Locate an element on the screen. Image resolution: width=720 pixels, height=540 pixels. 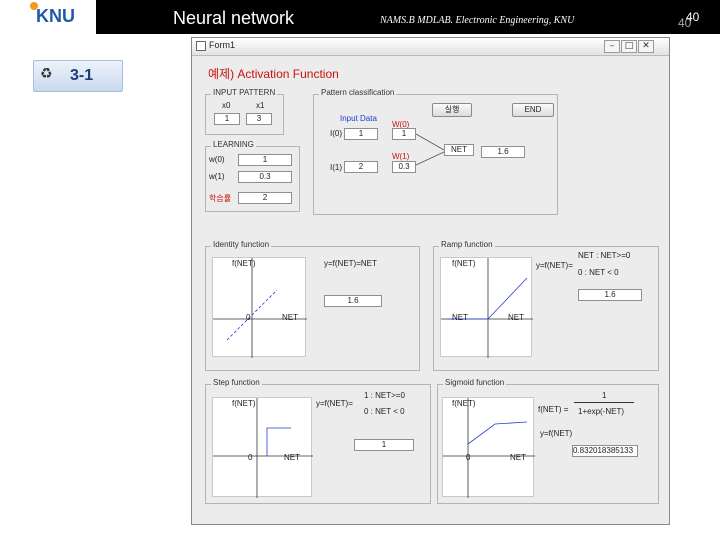
step-plot is located at coordinates (262, 447).